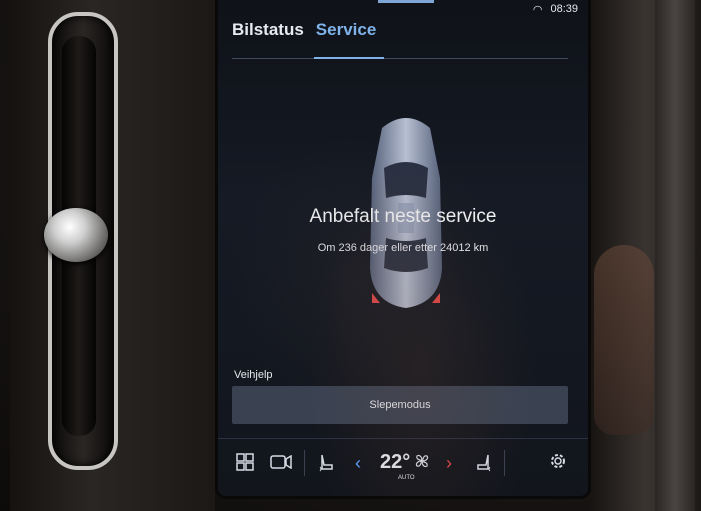 Image resolution: width=701 pixels, height=511 pixels. I want to click on top-pull-indicator, so click(406, 1).